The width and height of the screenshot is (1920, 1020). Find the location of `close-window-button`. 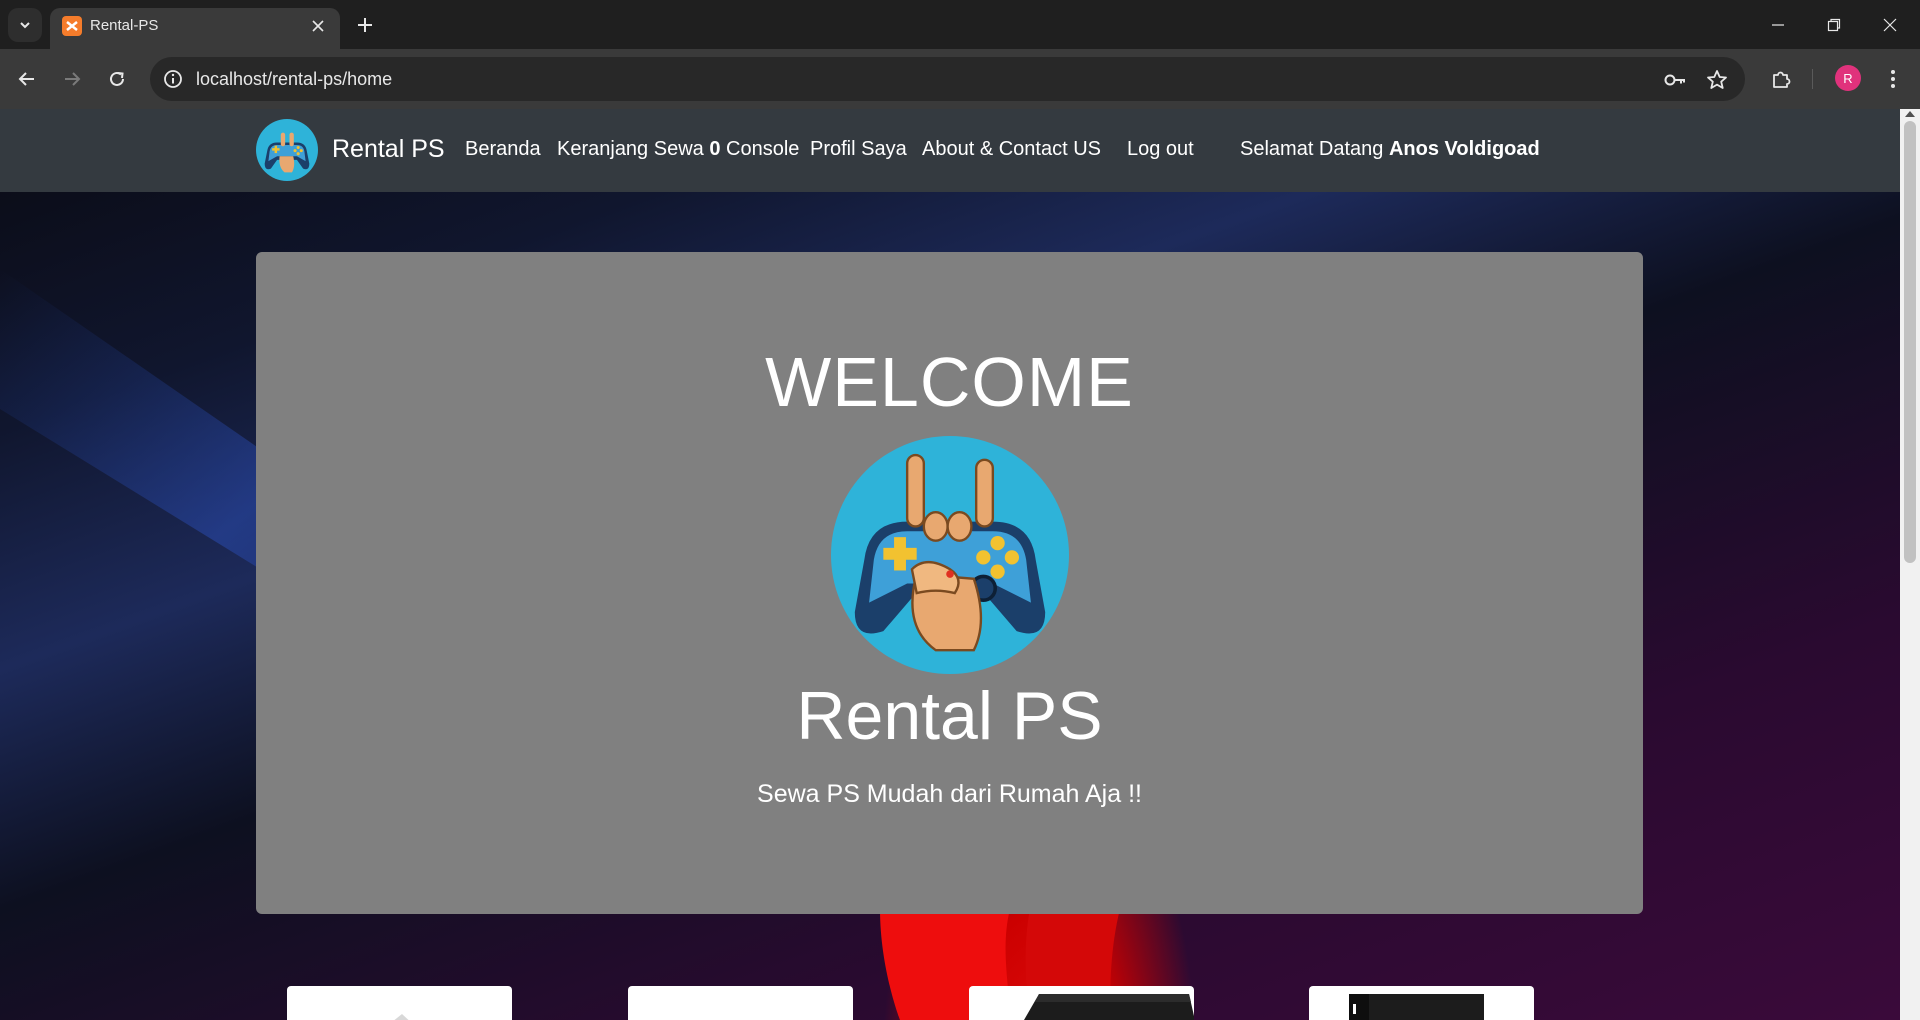

close-window-button is located at coordinates (1890, 25).